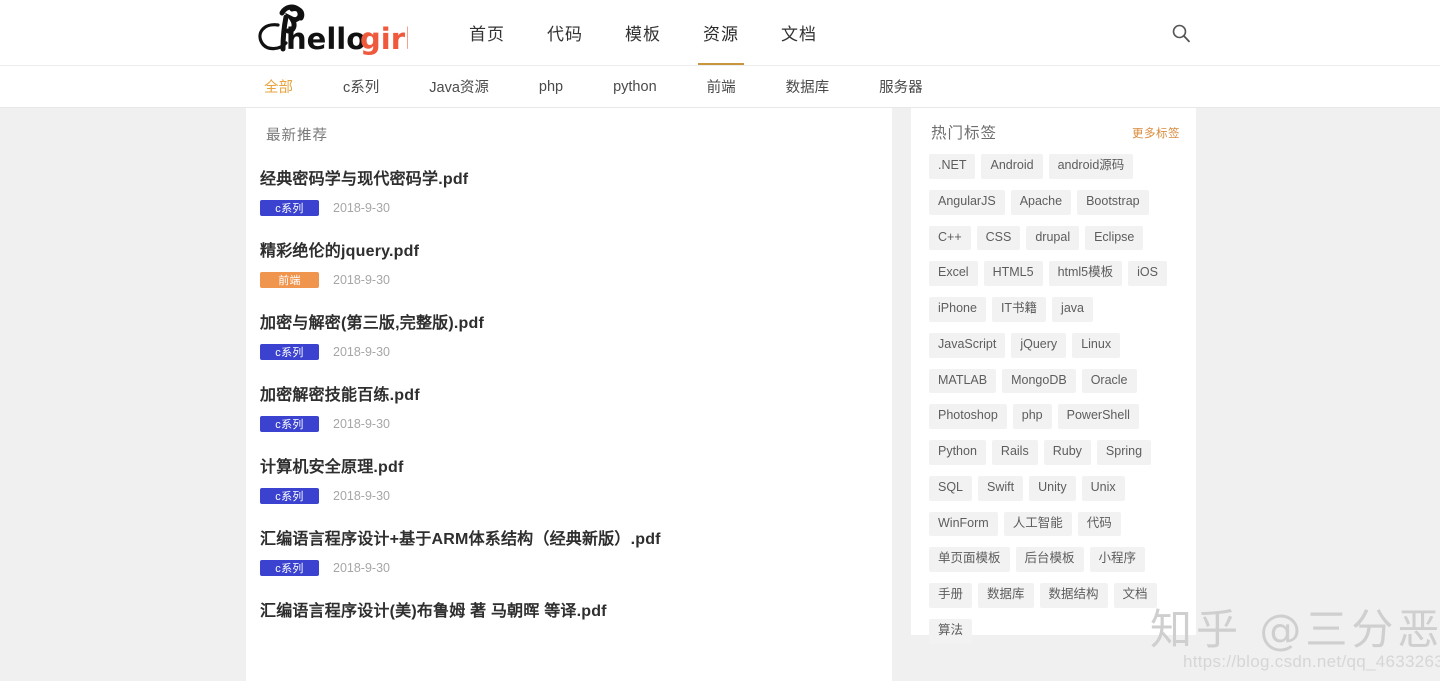  Describe the element at coordinates (1041, 202) in the screenshot. I see `tag-item: Apache` at that location.